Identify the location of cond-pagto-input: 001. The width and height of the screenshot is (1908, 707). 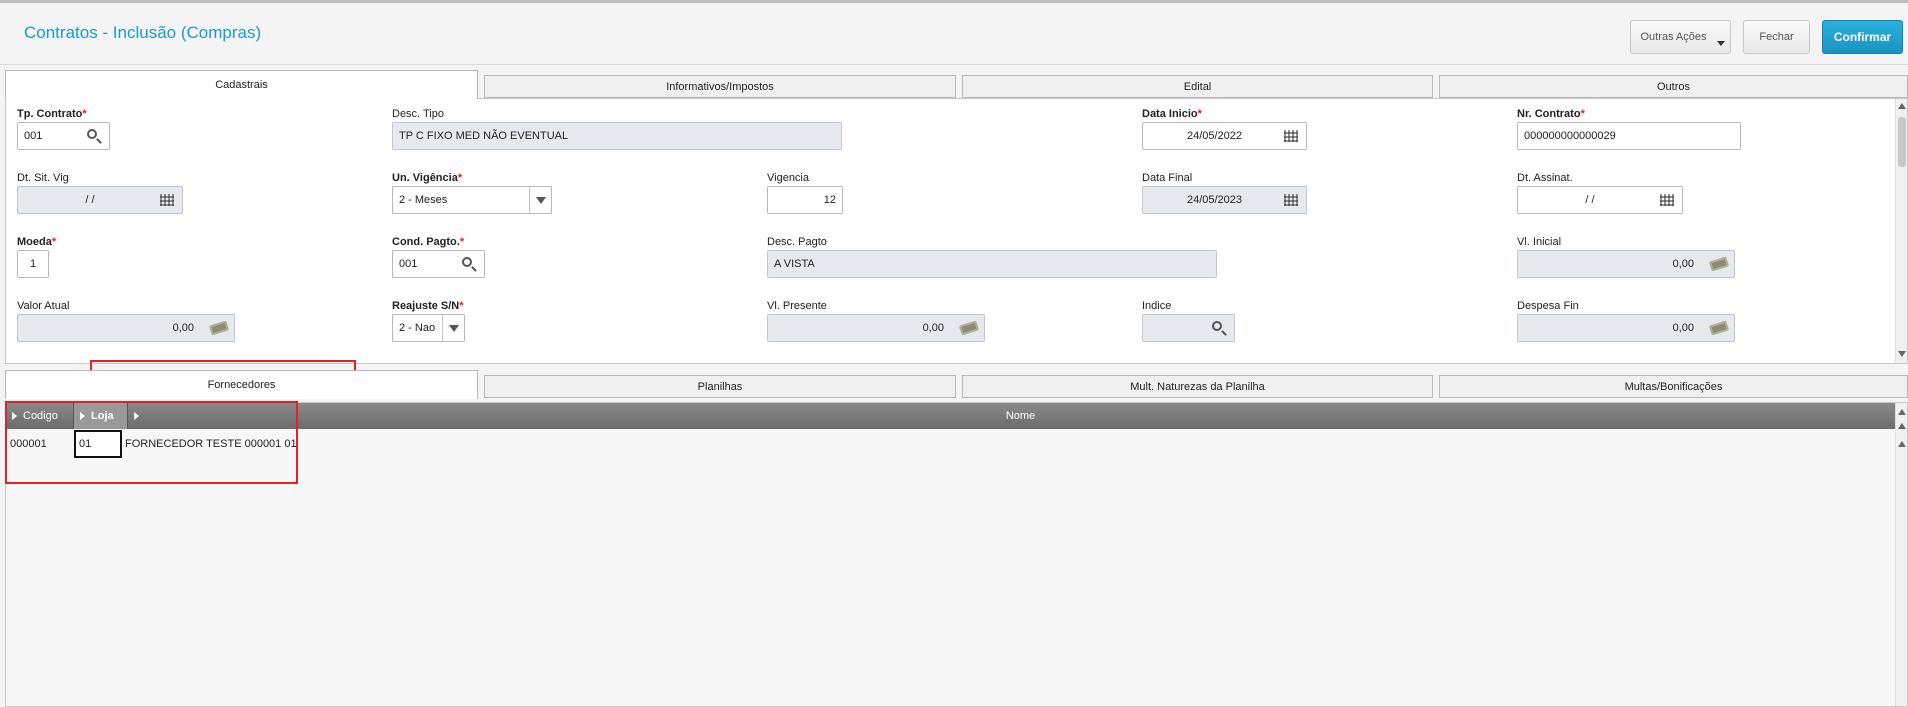
(438, 264).